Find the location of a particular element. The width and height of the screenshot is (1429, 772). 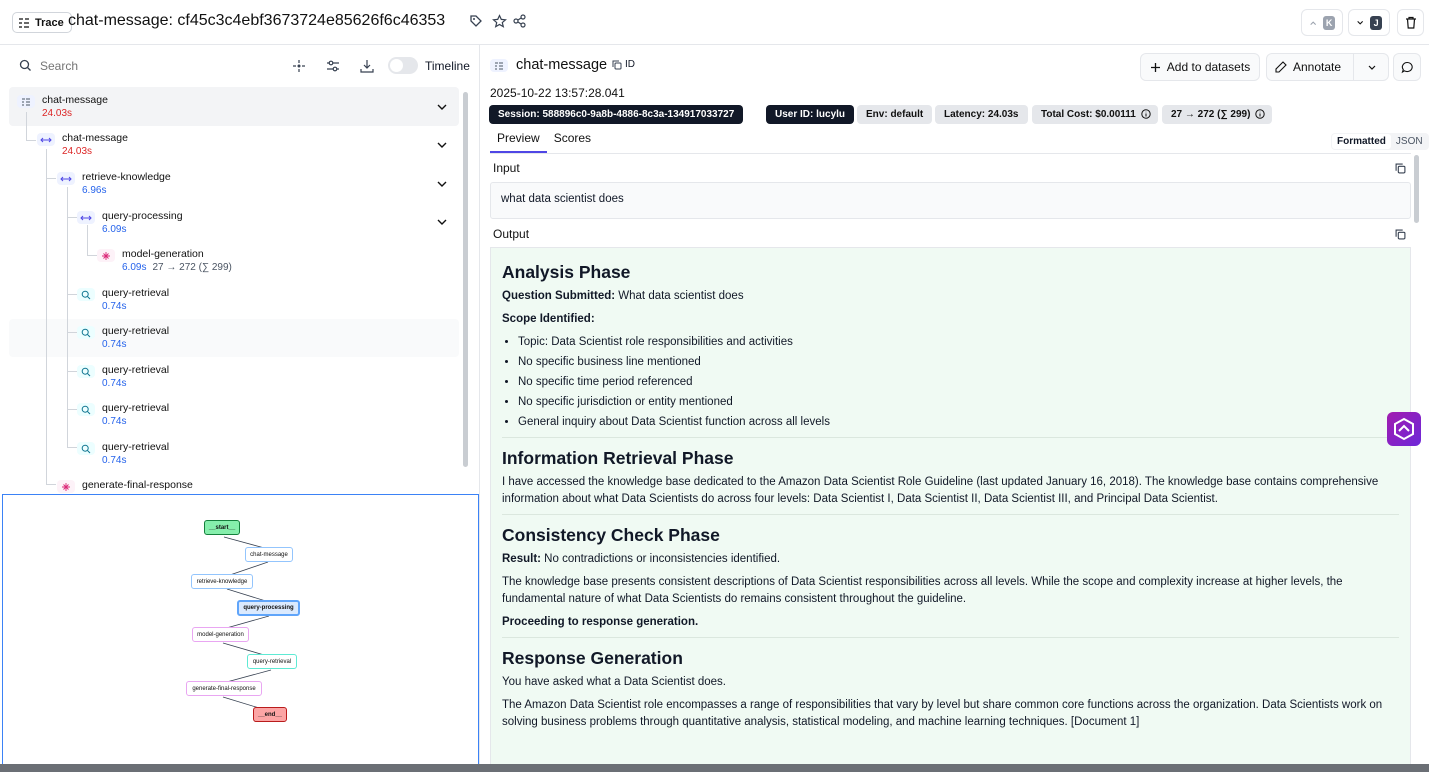

token-count: 27 → 272 (∑ 299) is located at coordinates (192, 267).